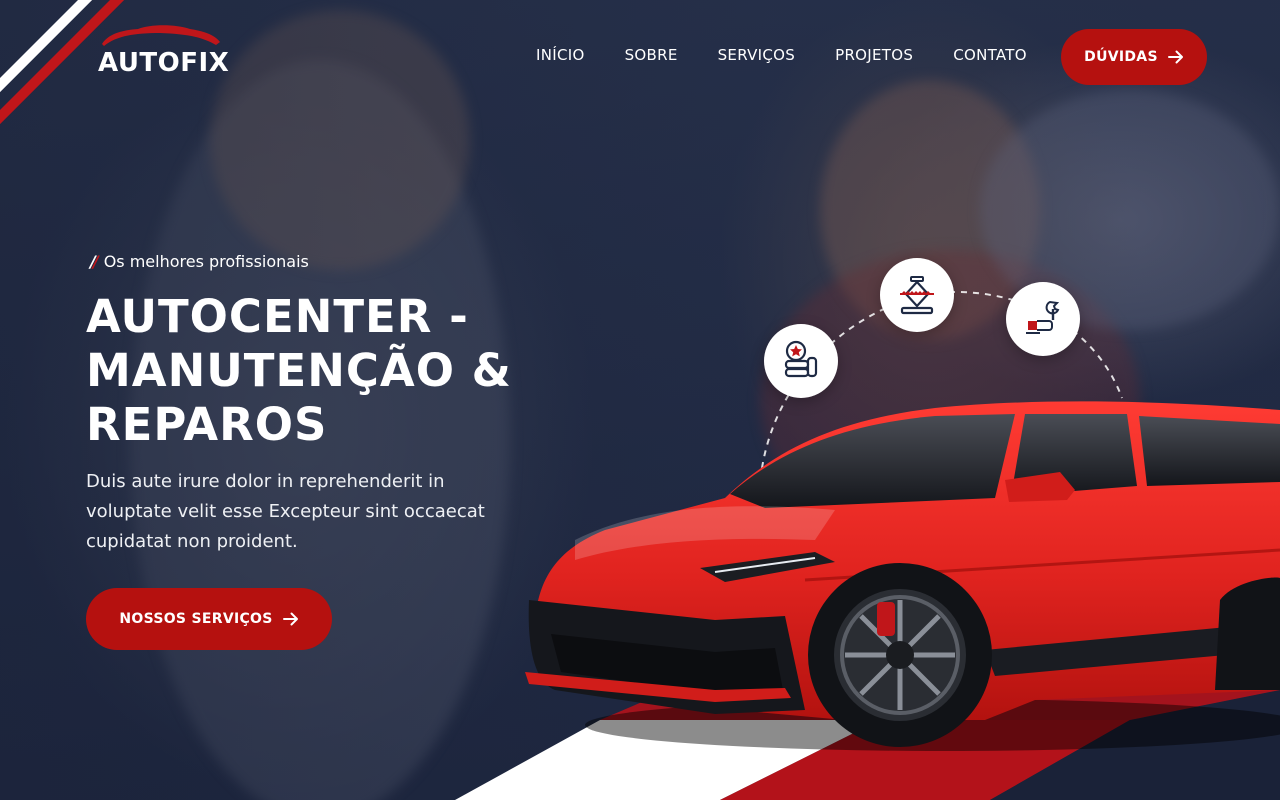 The height and width of the screenshot is (800, 1280). Describe the element at coordinates (801, 361) in the screenshot. I see `tire-service-icon` at that location.